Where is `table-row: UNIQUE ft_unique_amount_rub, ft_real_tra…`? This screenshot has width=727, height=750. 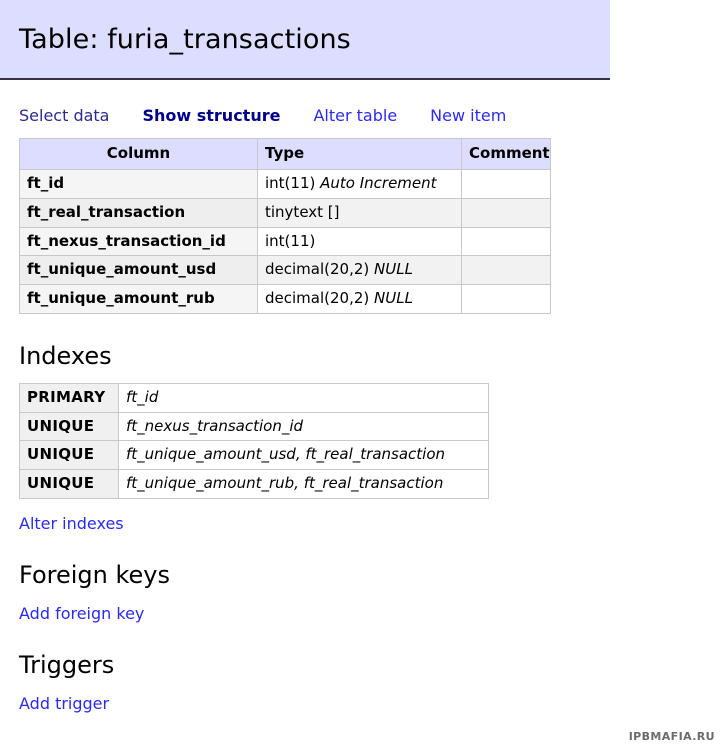 table-row: UNIQUE ft_unique_amount_rub, ft_real_tra… is located at coordinates (254, 484).